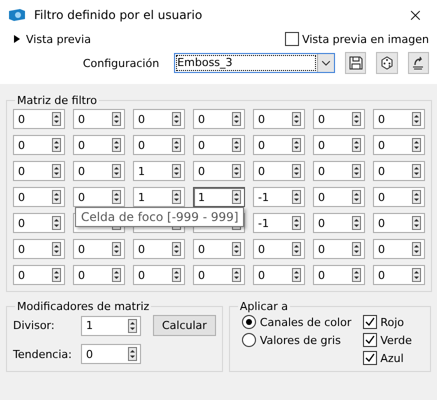 This screenshot has height=400, width=437. What do you see at coordinates (387, 322) in the screenshot?
I see `channel-checkbox: Rojo` at bounding box center [387, 322].